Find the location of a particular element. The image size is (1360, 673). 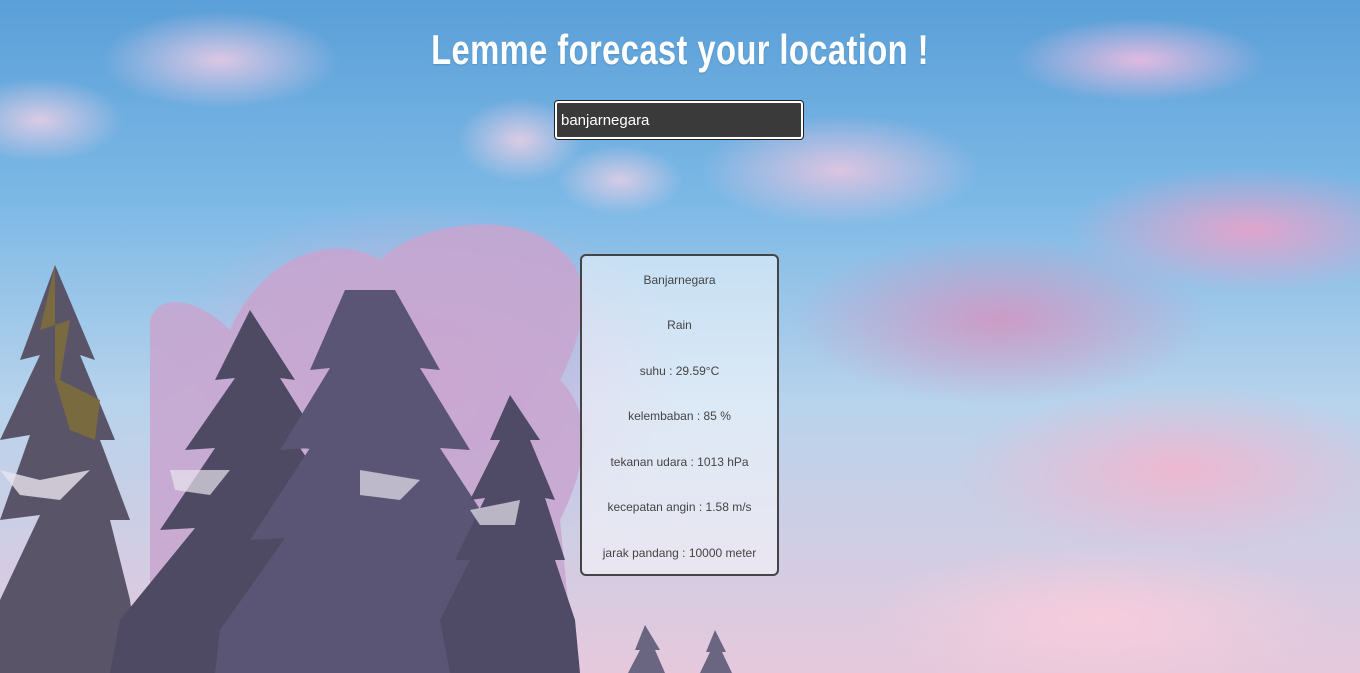

weather-condition: Rain is located at coordinates (679, 325).